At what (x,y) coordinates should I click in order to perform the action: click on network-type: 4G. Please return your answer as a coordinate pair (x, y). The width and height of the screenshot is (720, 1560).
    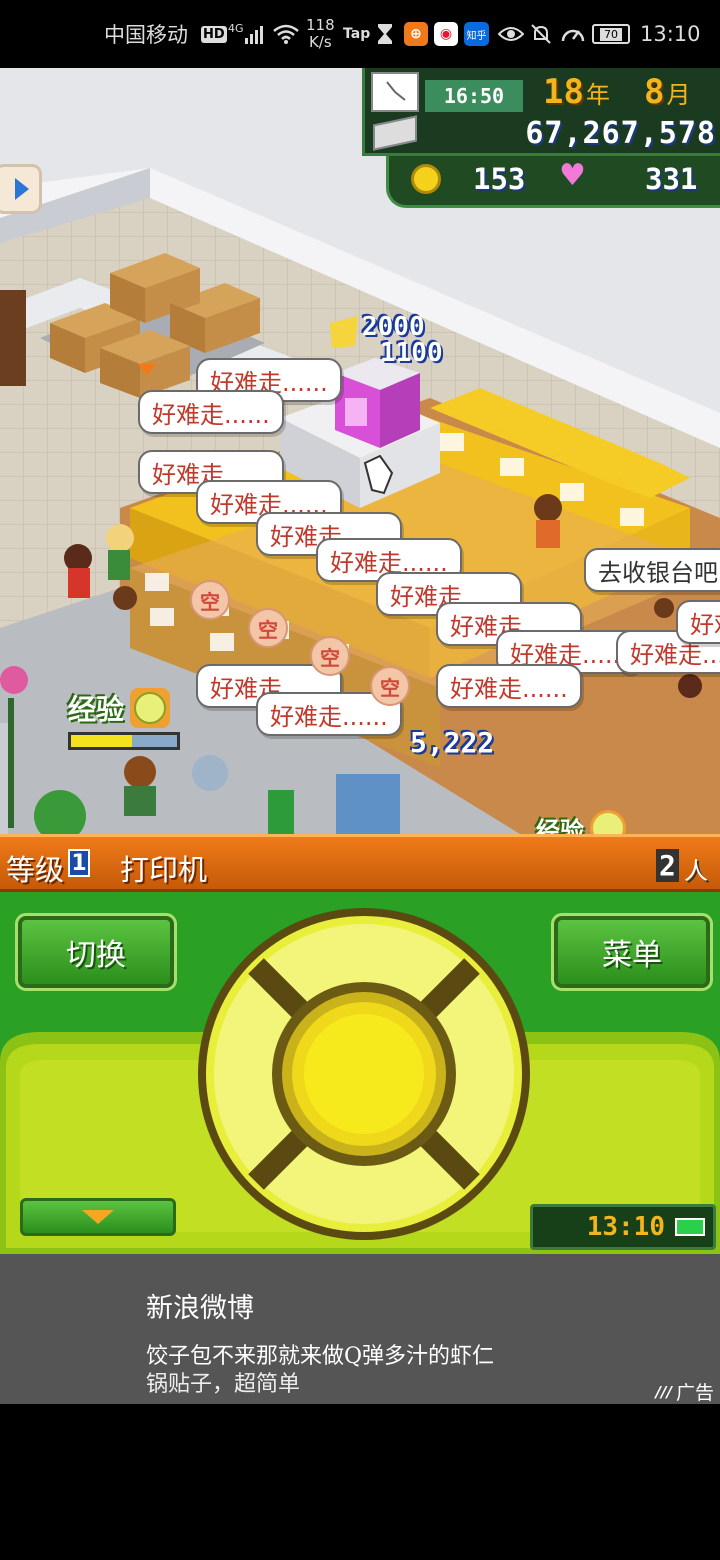
    Looking at the image, I should click on (236, 28).